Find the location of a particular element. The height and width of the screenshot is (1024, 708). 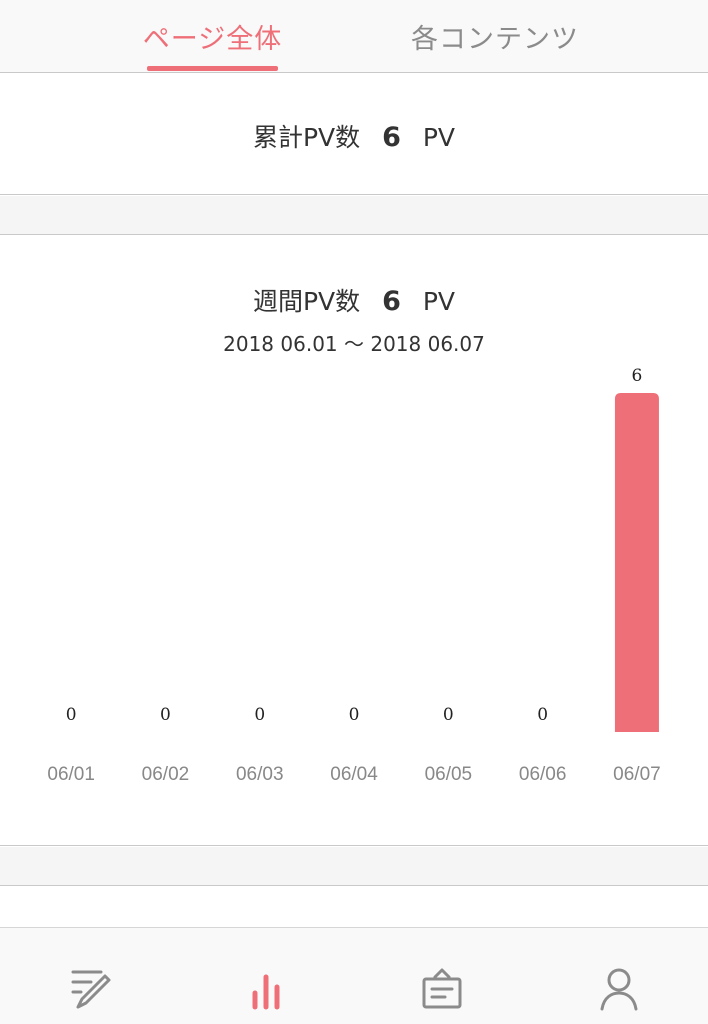

bar-category-label: 06/01 is located at coordinates (71, 774).